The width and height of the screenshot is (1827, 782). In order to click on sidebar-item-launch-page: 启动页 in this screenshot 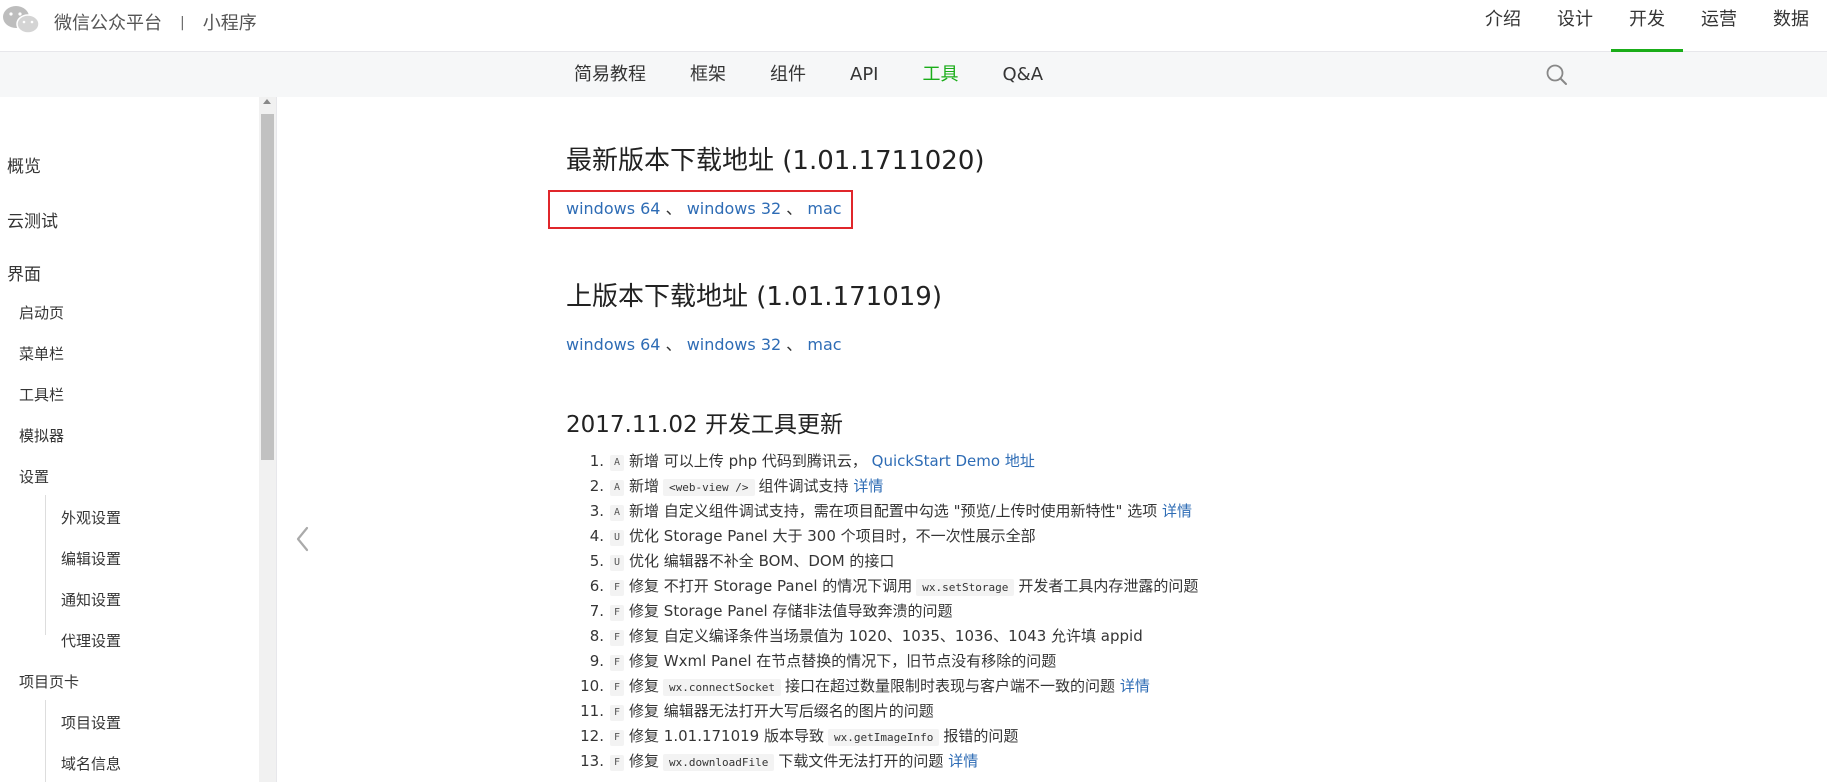, I will do `click(41, 312)`.